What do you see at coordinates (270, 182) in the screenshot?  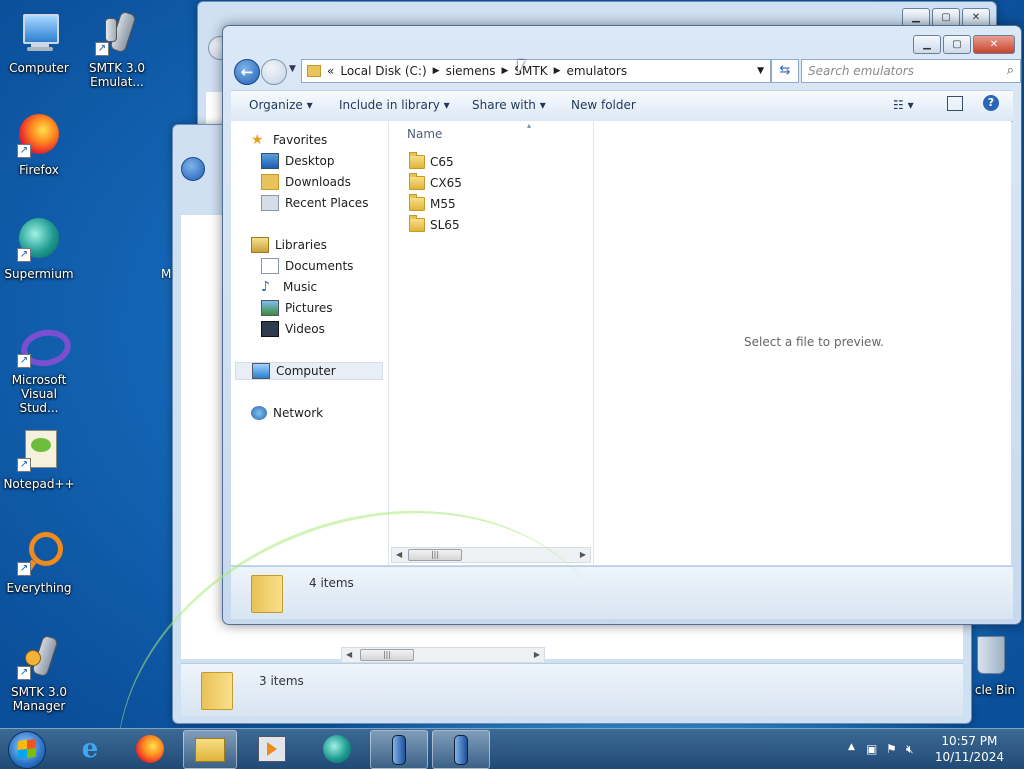 I see `downloads-folder-icon` at bounding box center [270, 182].